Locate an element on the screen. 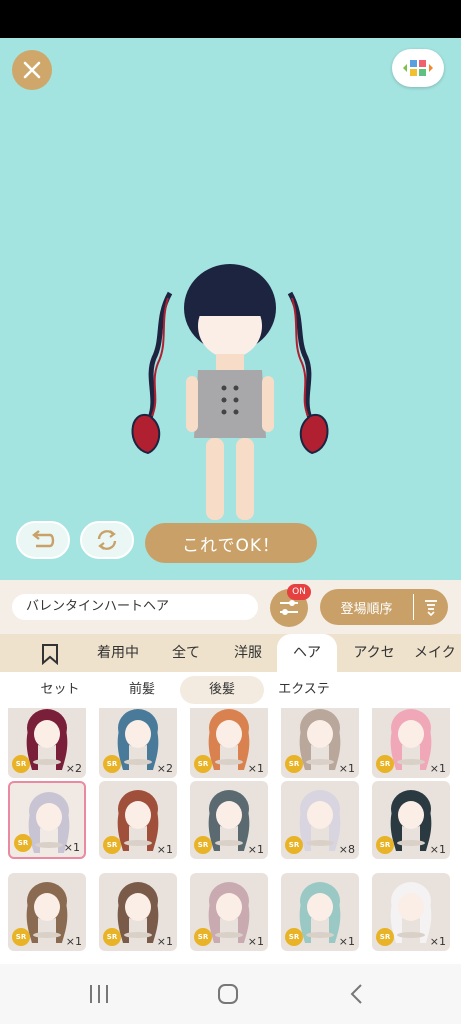 The image size is (461, 1024). refresh-icon is located at coordinates (107, 540).